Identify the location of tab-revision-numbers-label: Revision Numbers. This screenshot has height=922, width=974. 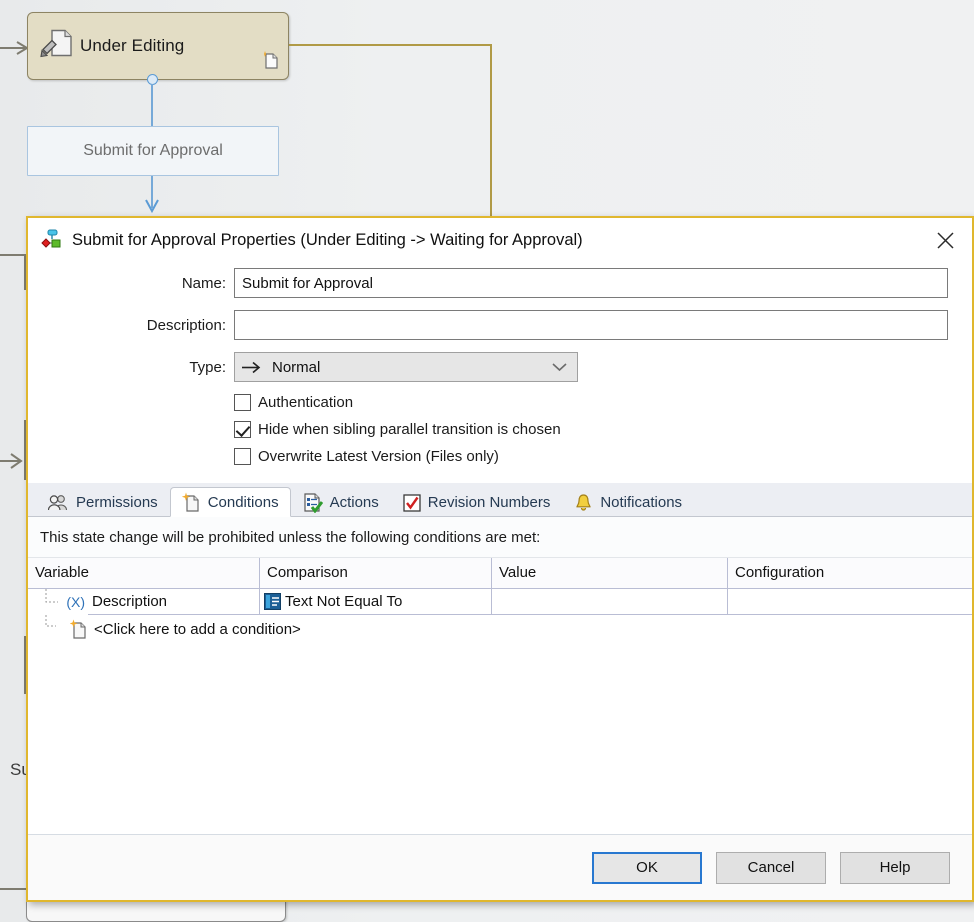
(489, 502).